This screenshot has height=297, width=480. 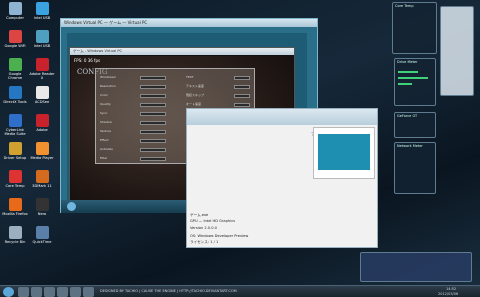 I want to click on window-title: Windows Virtual PC — ゲーム — Virtual PC, so click(x=189, y=23).